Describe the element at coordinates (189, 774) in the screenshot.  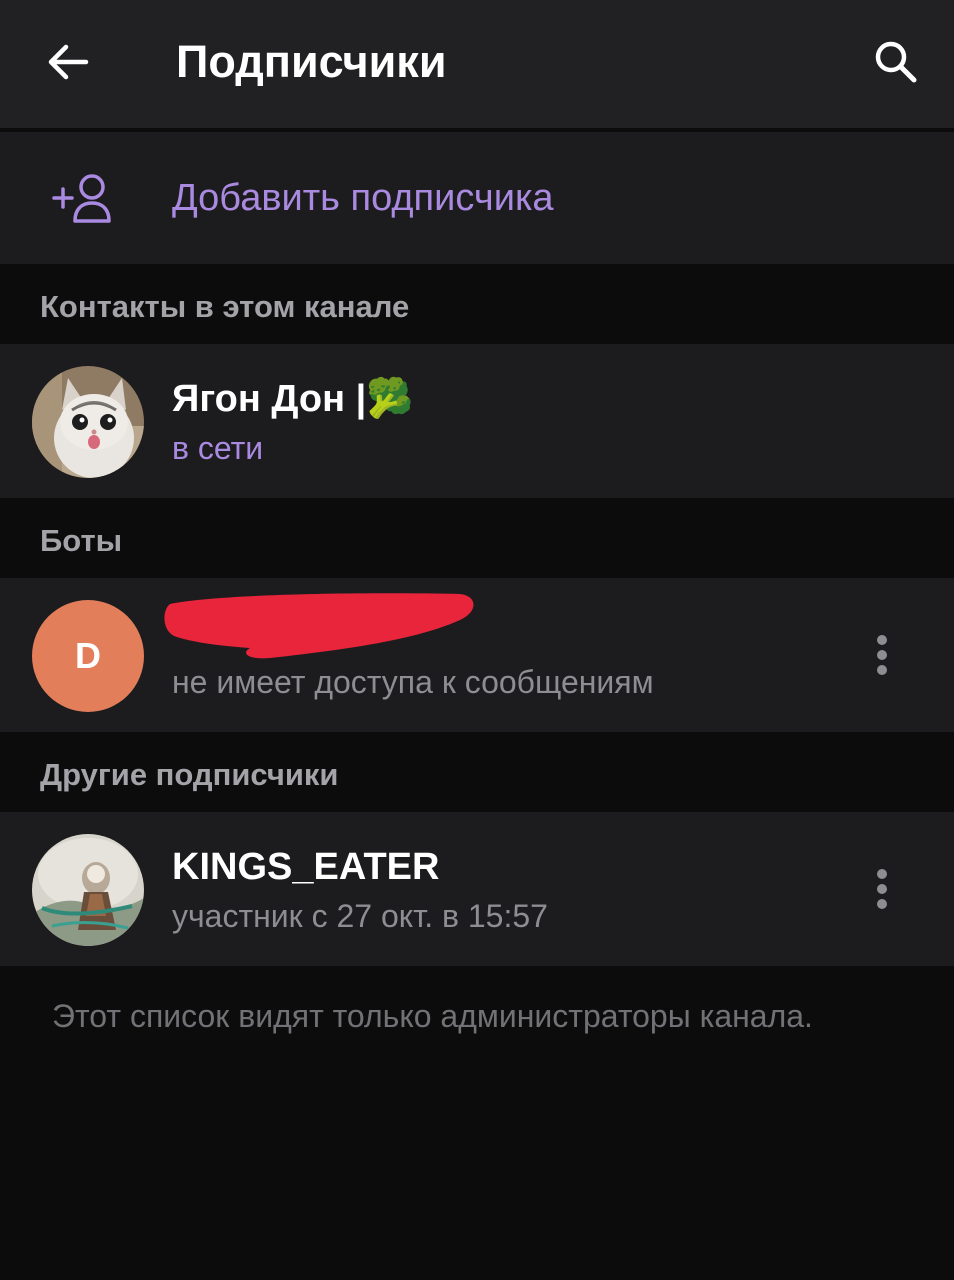
I see `section-label: Другие подписчики` at that location.